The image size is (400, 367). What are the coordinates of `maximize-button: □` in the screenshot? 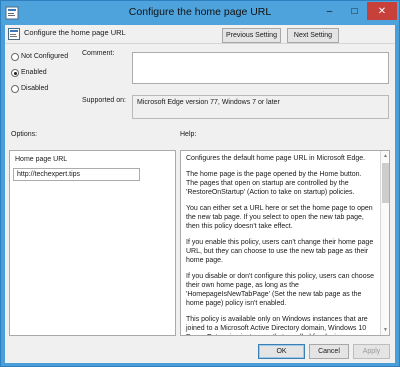 It's located at (354, 11).